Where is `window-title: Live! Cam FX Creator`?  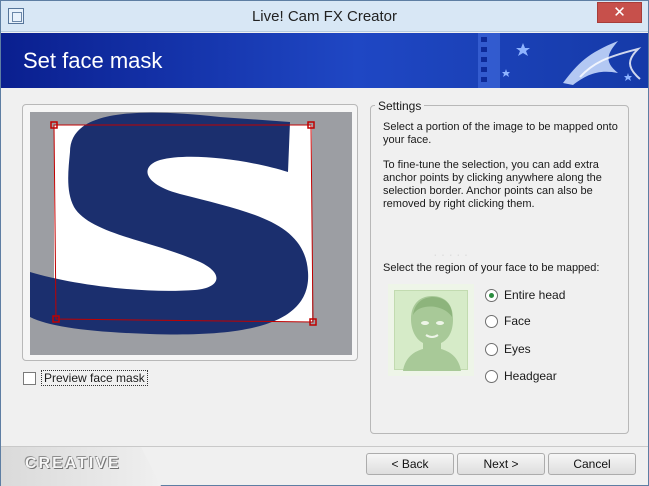
window-title: Live! Cam FX Creator is located at coordinates (324, 16).